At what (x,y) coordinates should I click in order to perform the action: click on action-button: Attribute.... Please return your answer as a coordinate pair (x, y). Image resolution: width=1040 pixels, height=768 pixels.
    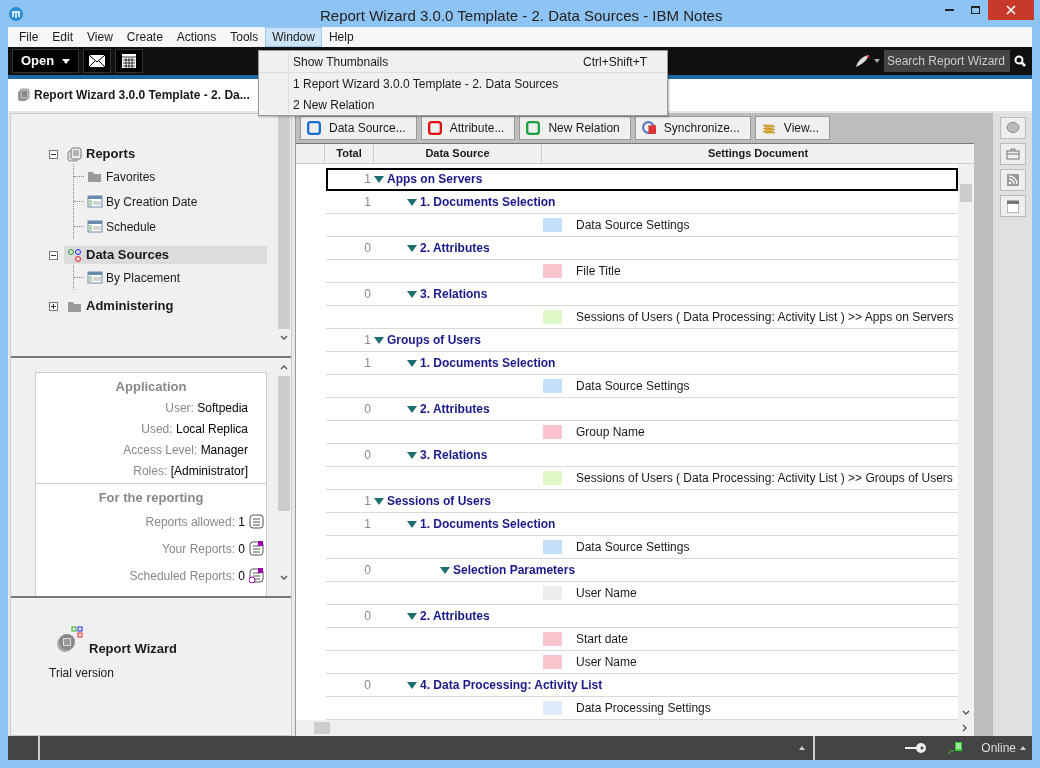
    Looking at the image, I should click on (468, 128).